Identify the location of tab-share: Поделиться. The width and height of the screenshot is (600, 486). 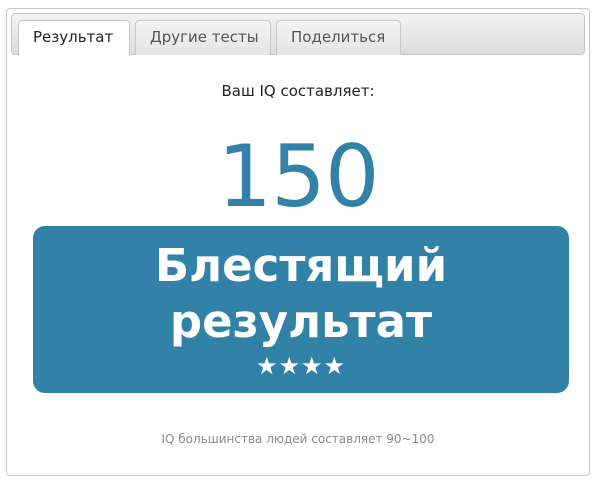
(338, 37).